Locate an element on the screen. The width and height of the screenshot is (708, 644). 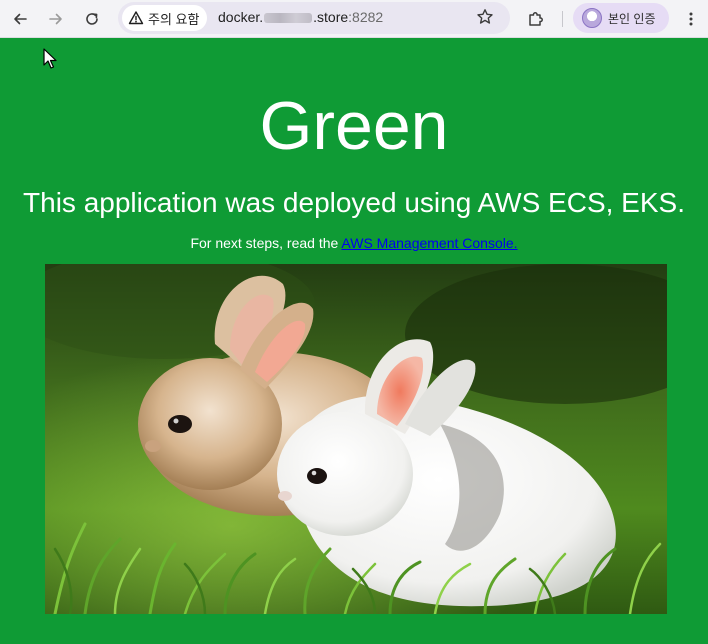
security-label: 주의 요함 is located at coordinates (174, 19).